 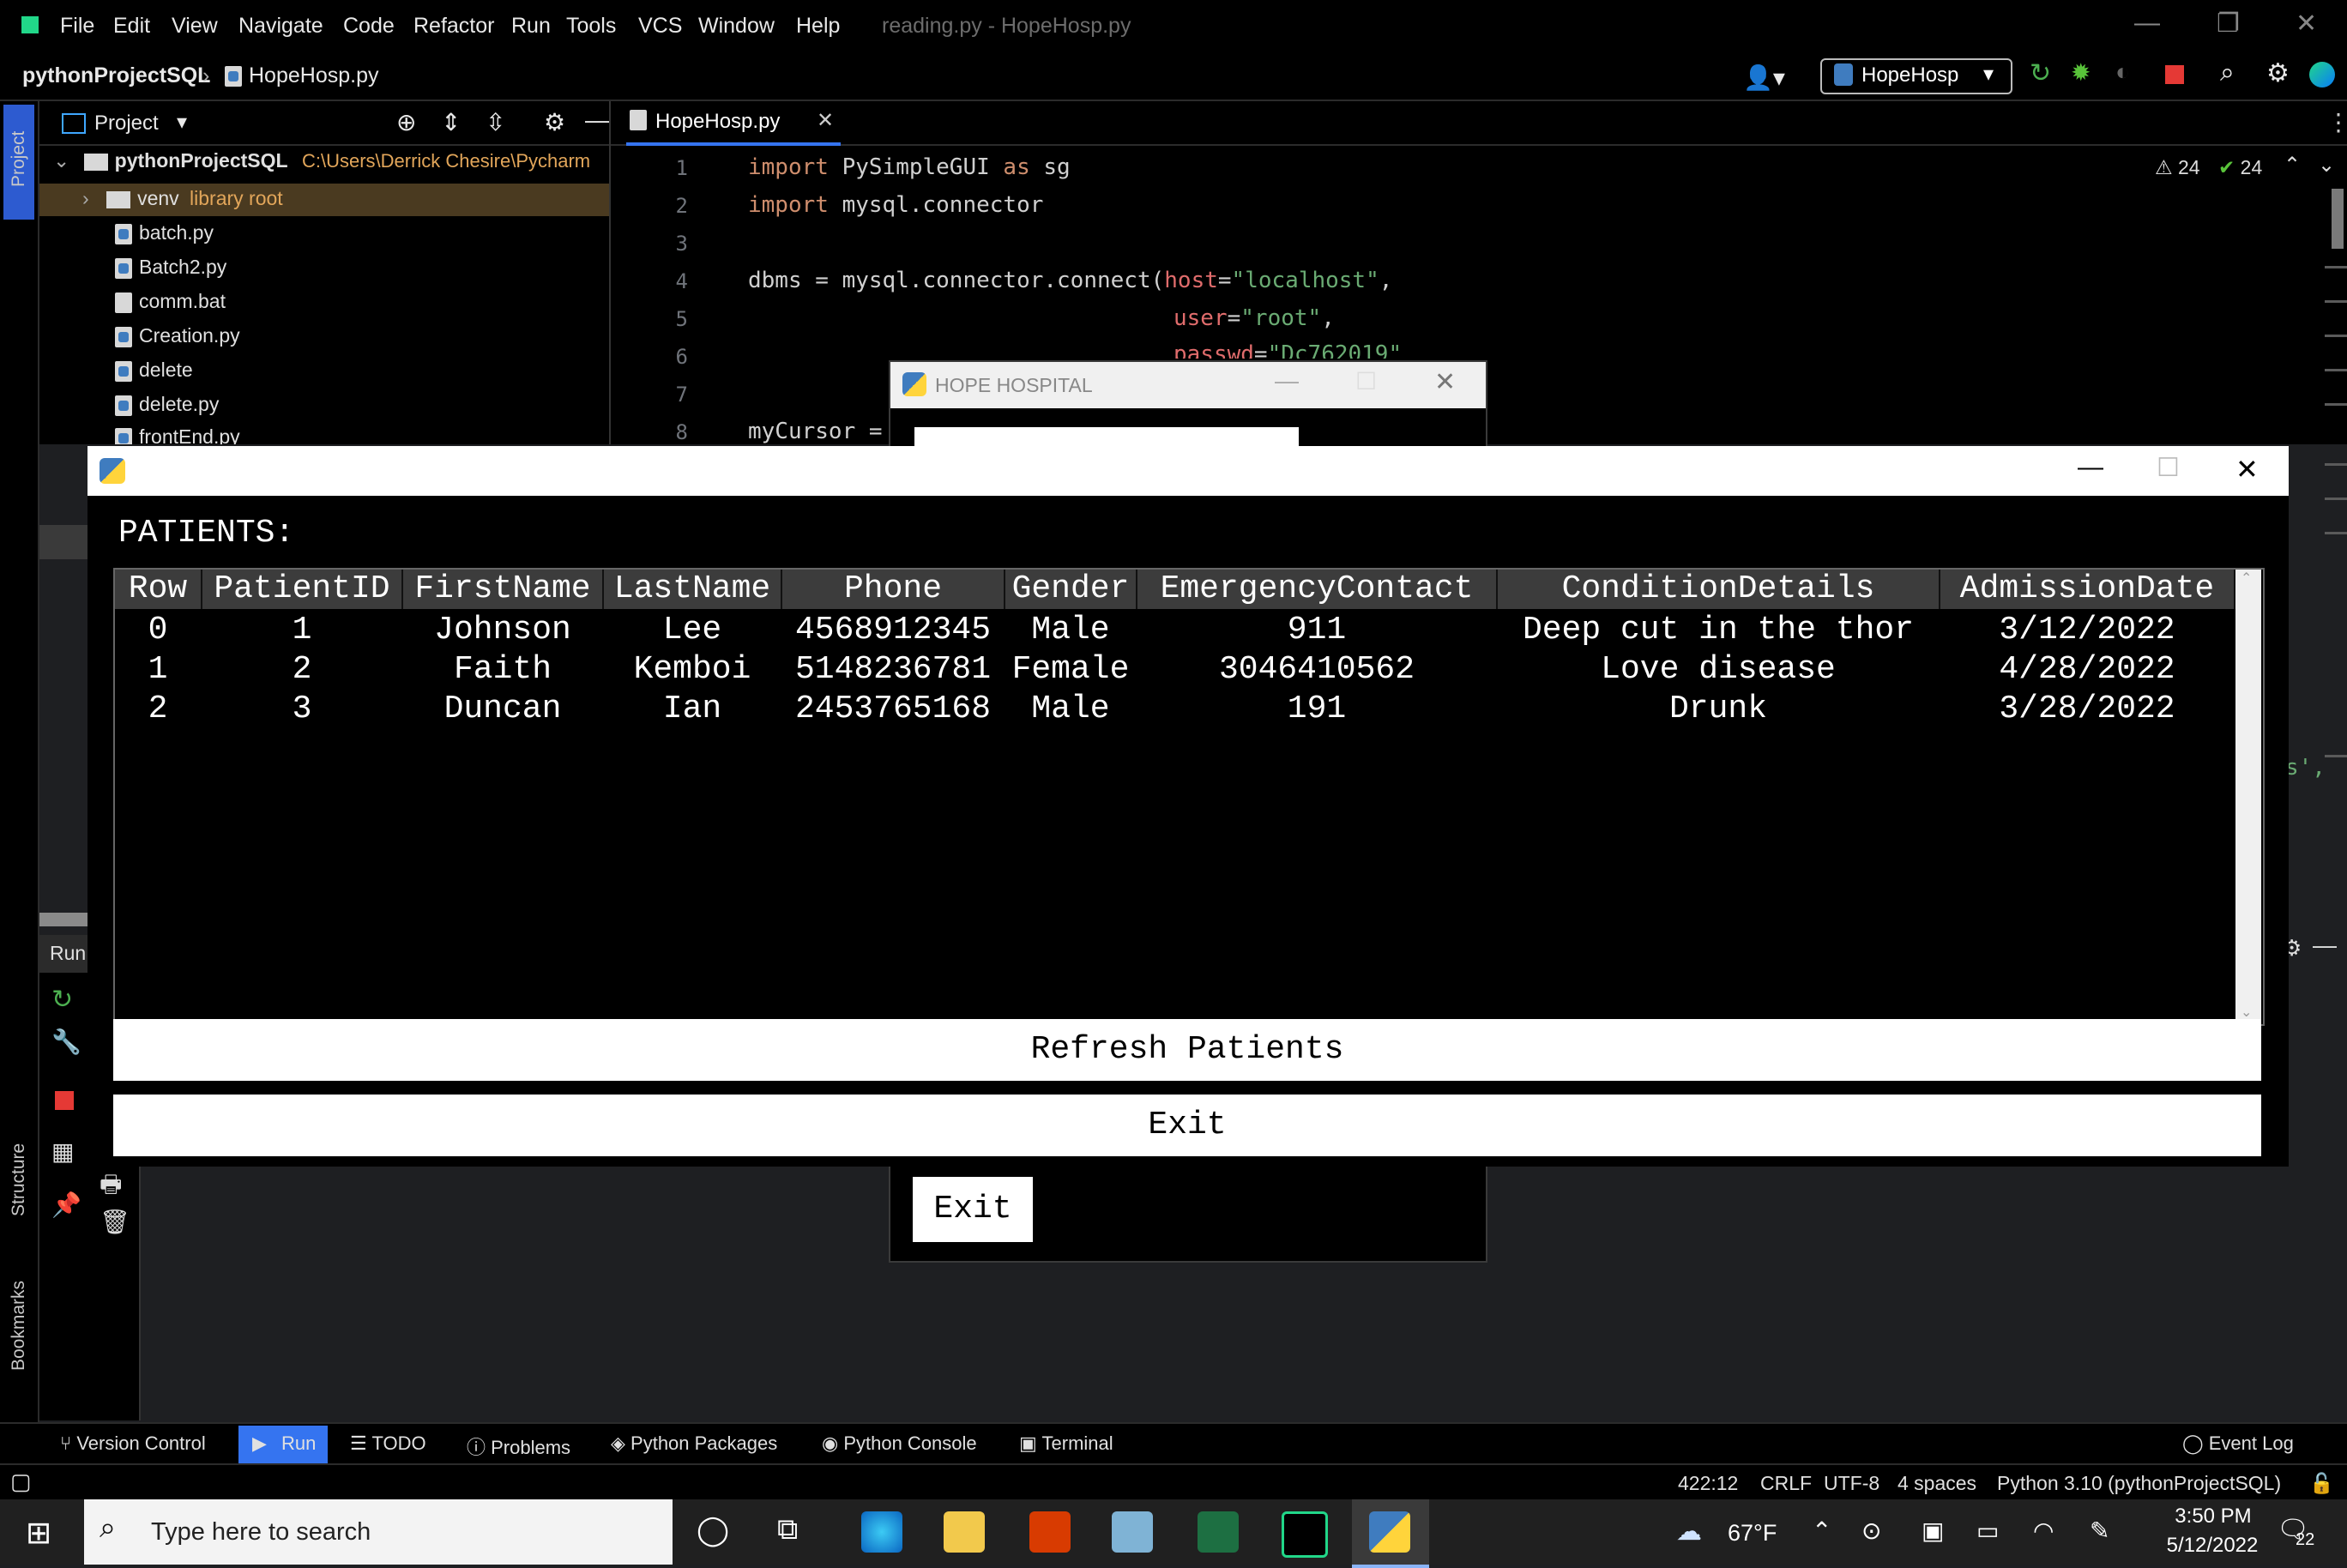 What do you see at coordinates (693, 589) in the screenshot?
I see `column-header: LastName` at bounding box center [693, 589].